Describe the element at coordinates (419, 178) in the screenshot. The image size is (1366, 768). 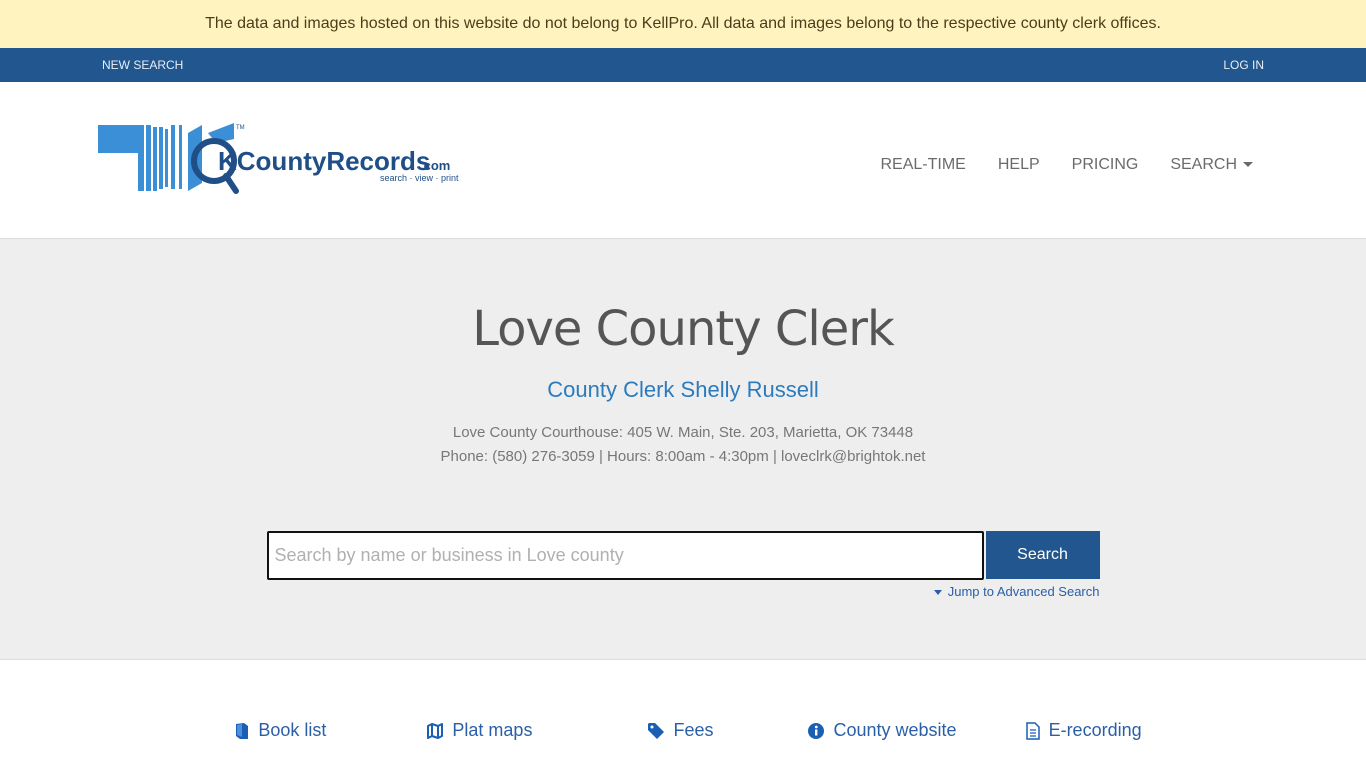
I see `svg-text: search · view · print` at that location.